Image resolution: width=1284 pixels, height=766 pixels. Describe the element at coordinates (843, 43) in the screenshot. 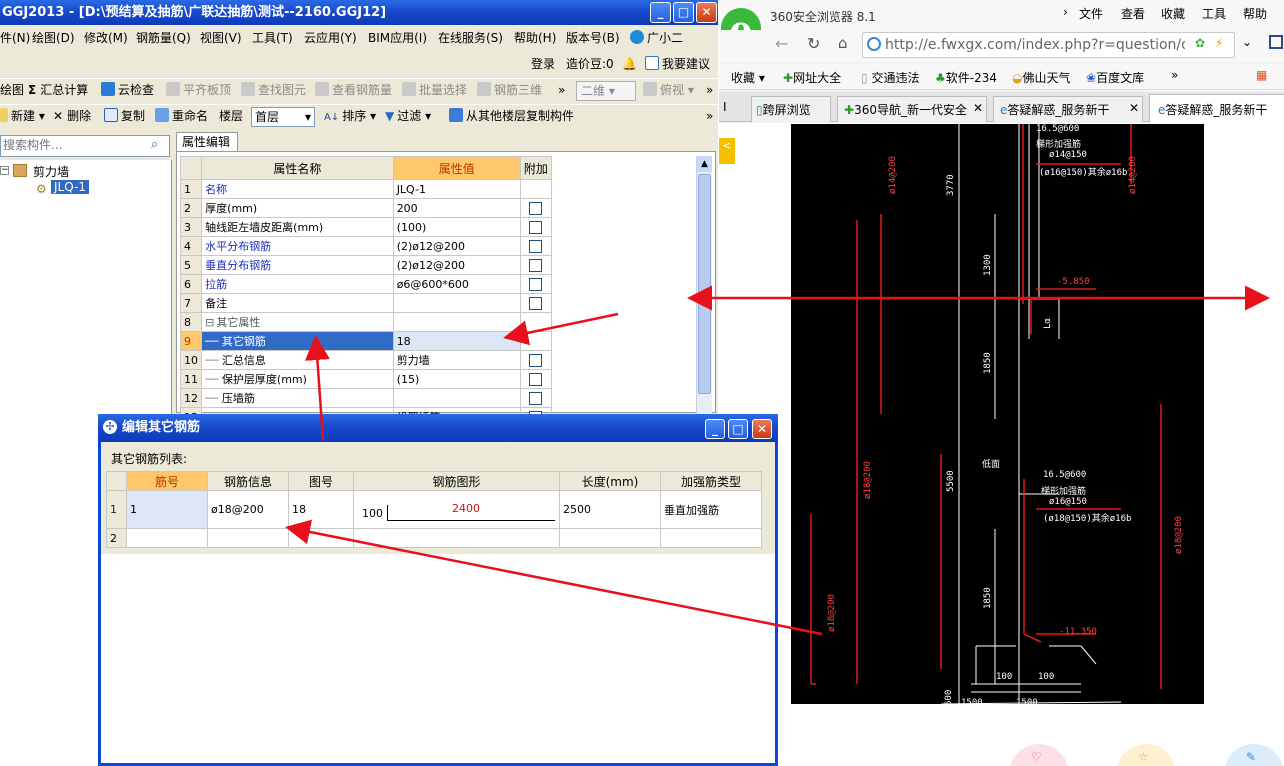

I see `home-icon: ⌂` at that location.